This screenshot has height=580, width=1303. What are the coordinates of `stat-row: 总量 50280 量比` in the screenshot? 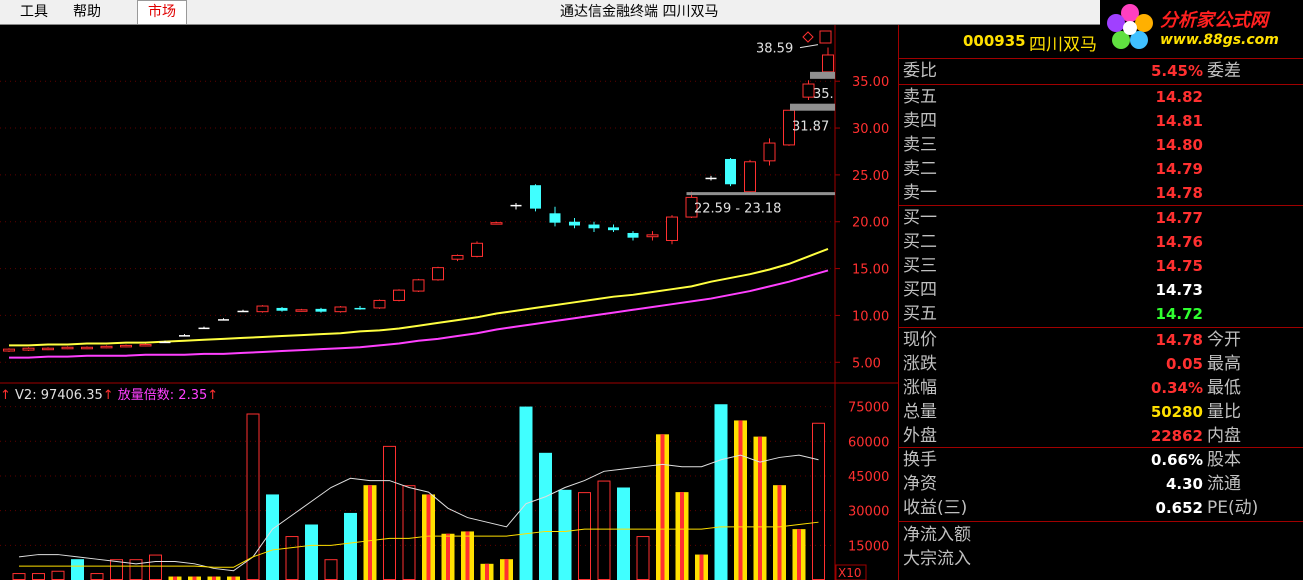 It's located at (1103, 412).